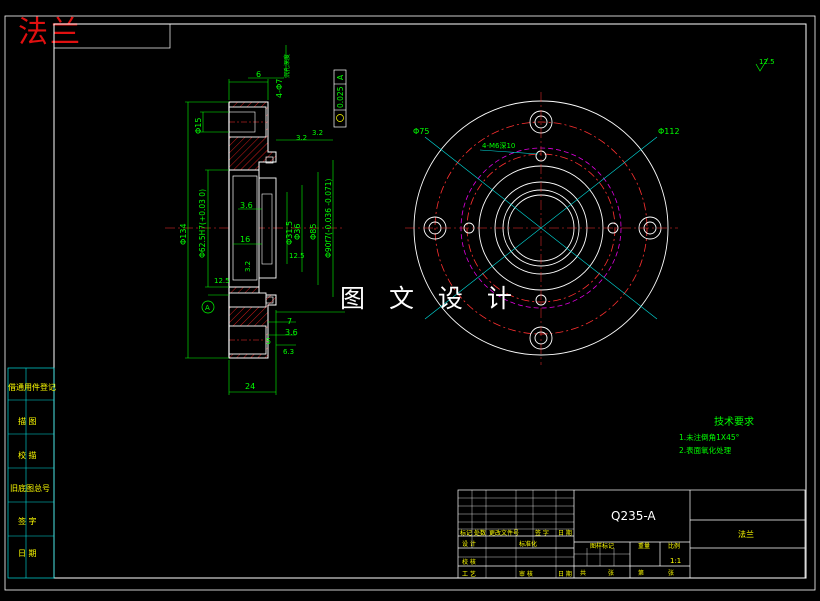  Describe the element at coordinates (268, 341) in the screenshot. I see `dim-w5: 5` at that location.